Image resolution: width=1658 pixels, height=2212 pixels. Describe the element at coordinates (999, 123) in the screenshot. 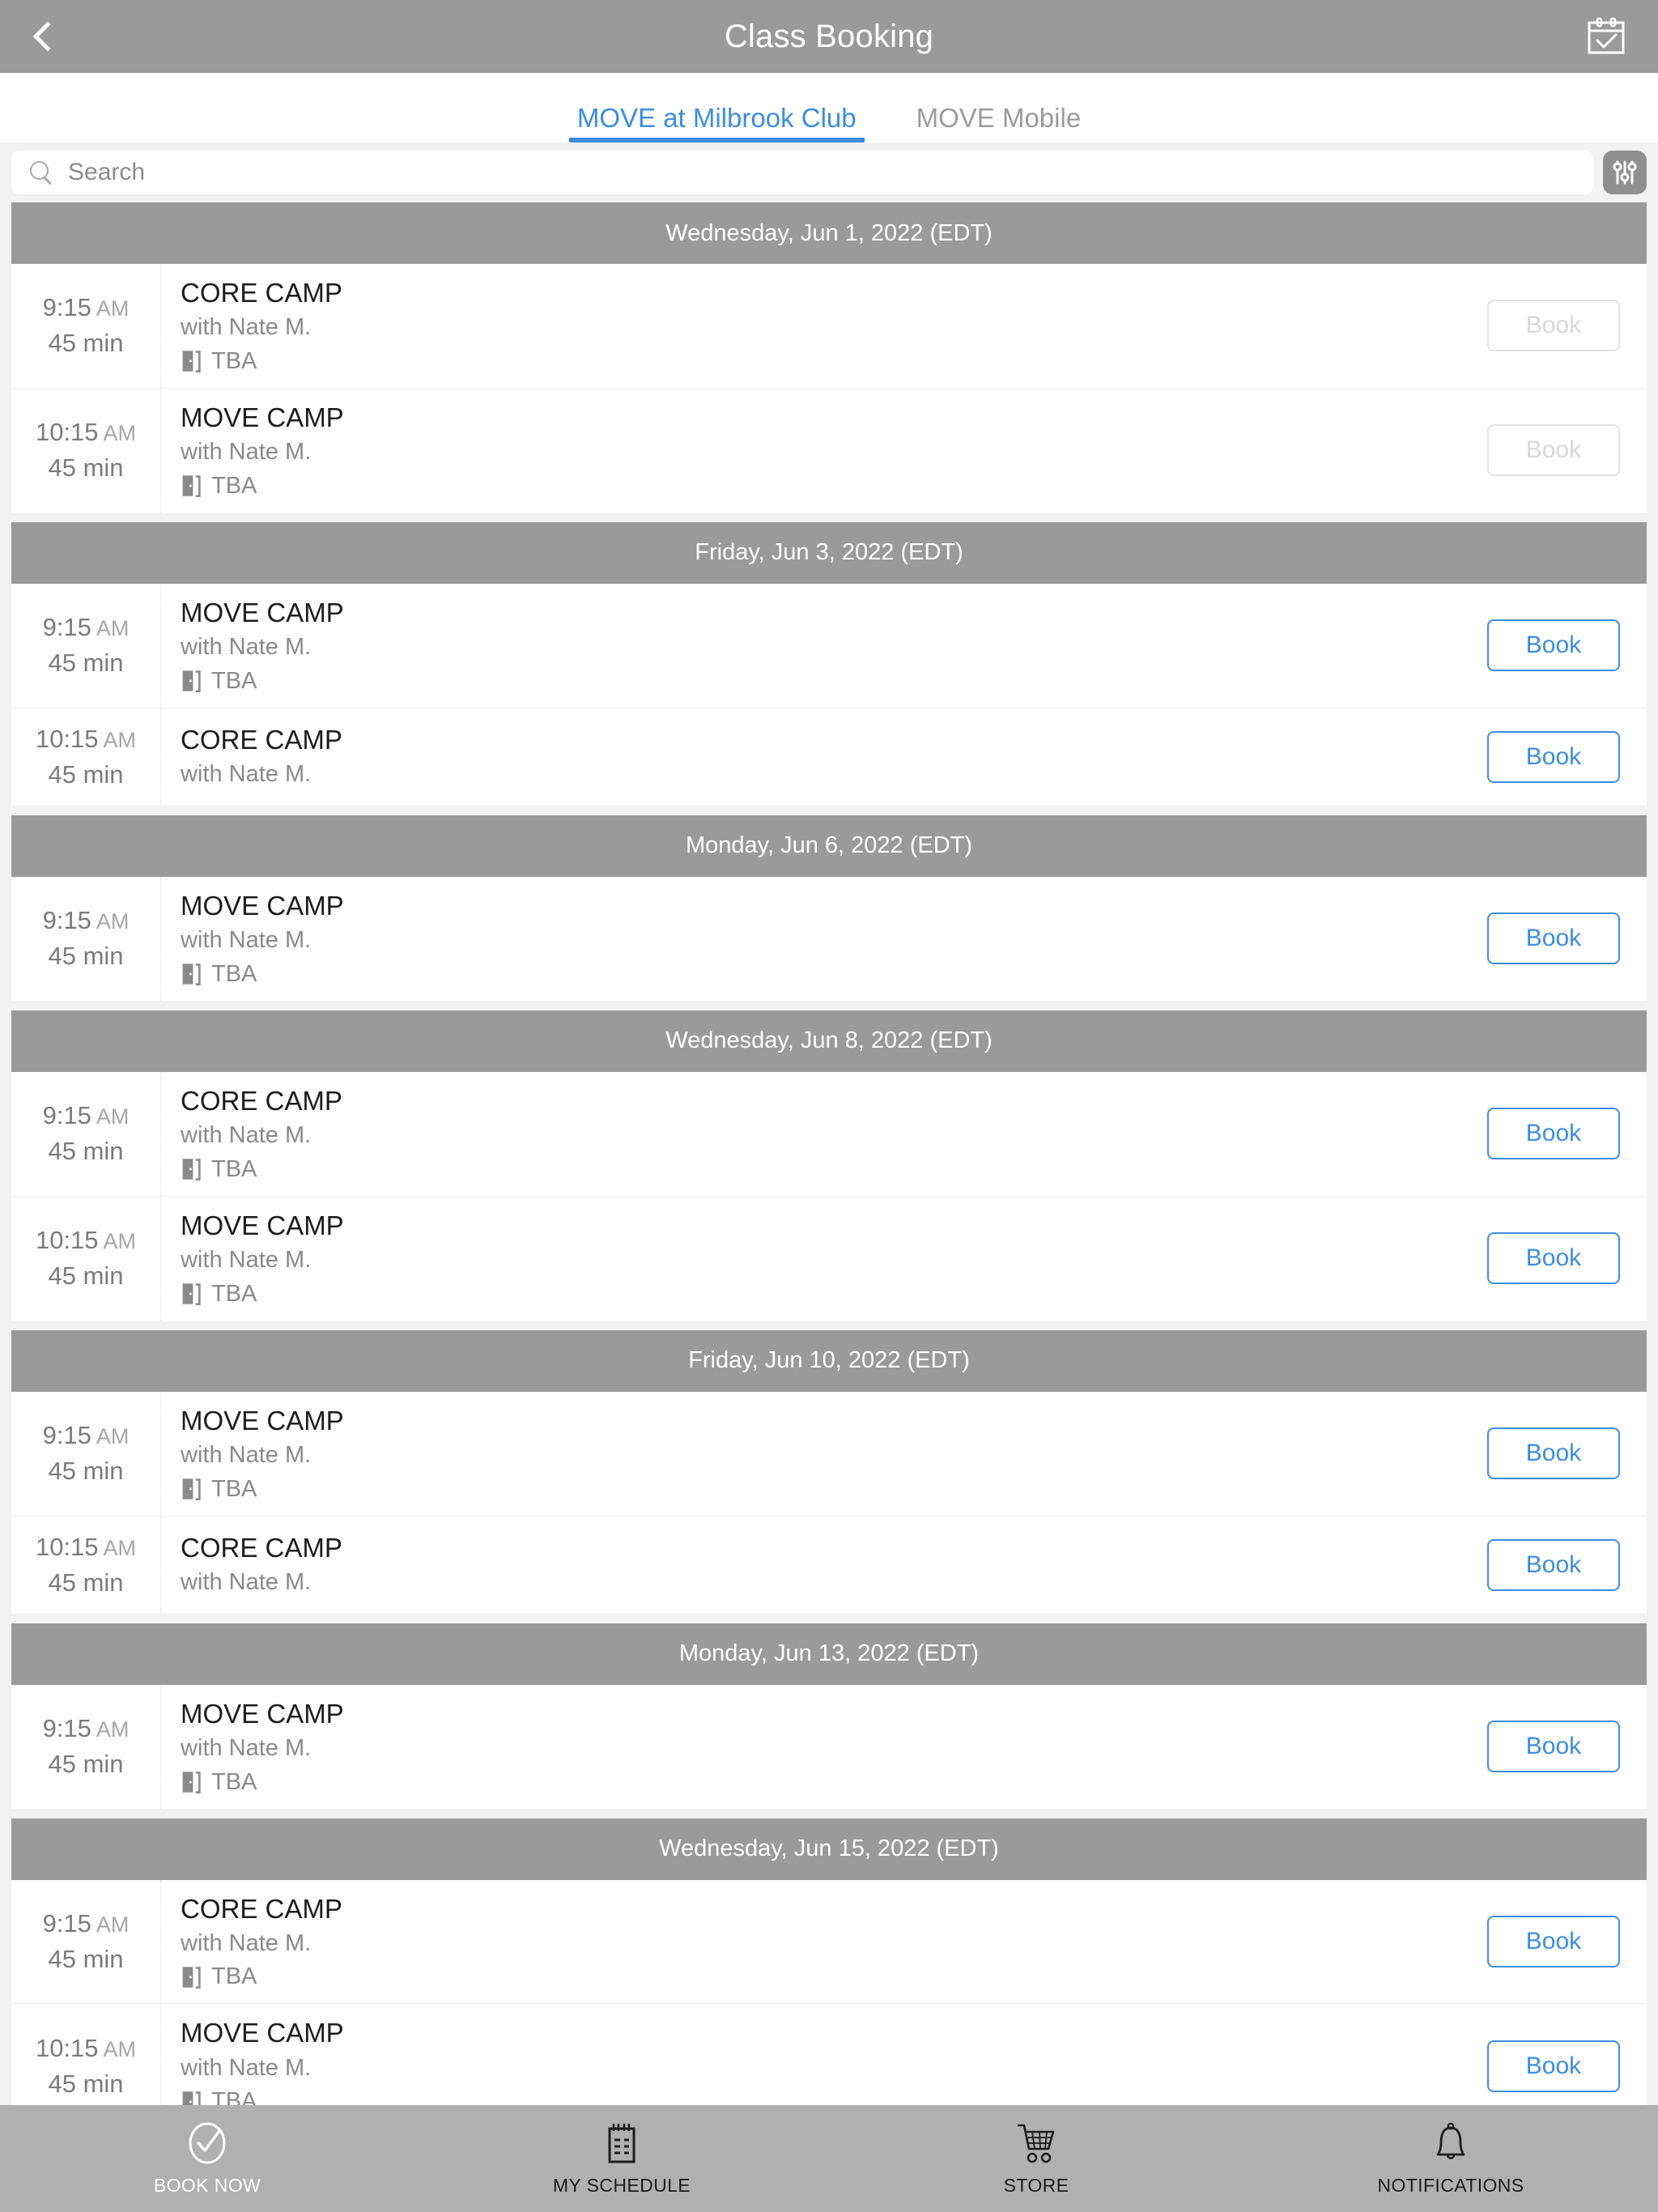

I see `tab-move-mobile: MOVE Mobile` at that location.